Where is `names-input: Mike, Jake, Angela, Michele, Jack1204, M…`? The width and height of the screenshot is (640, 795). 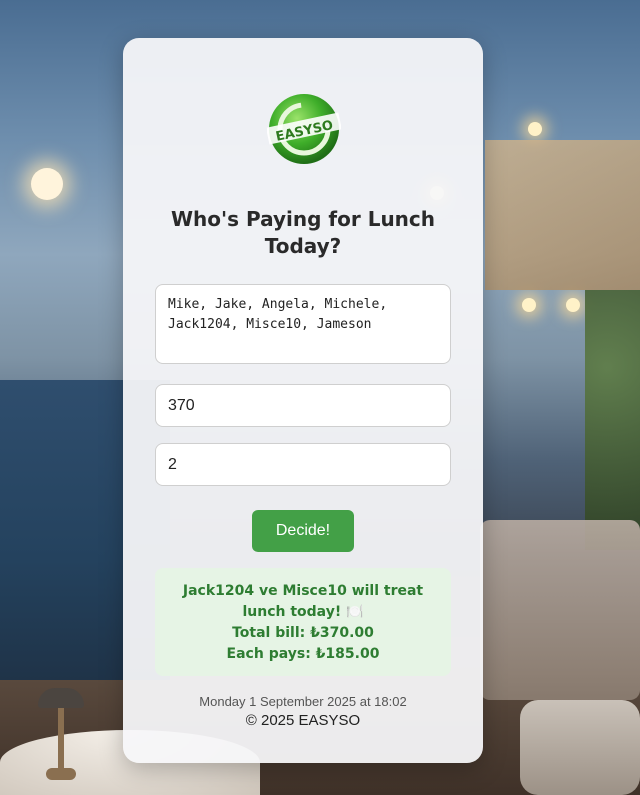
names-input: Mike, Jake, Angela, Michele, Jack1204, M… is located at coordinates (303, 324).